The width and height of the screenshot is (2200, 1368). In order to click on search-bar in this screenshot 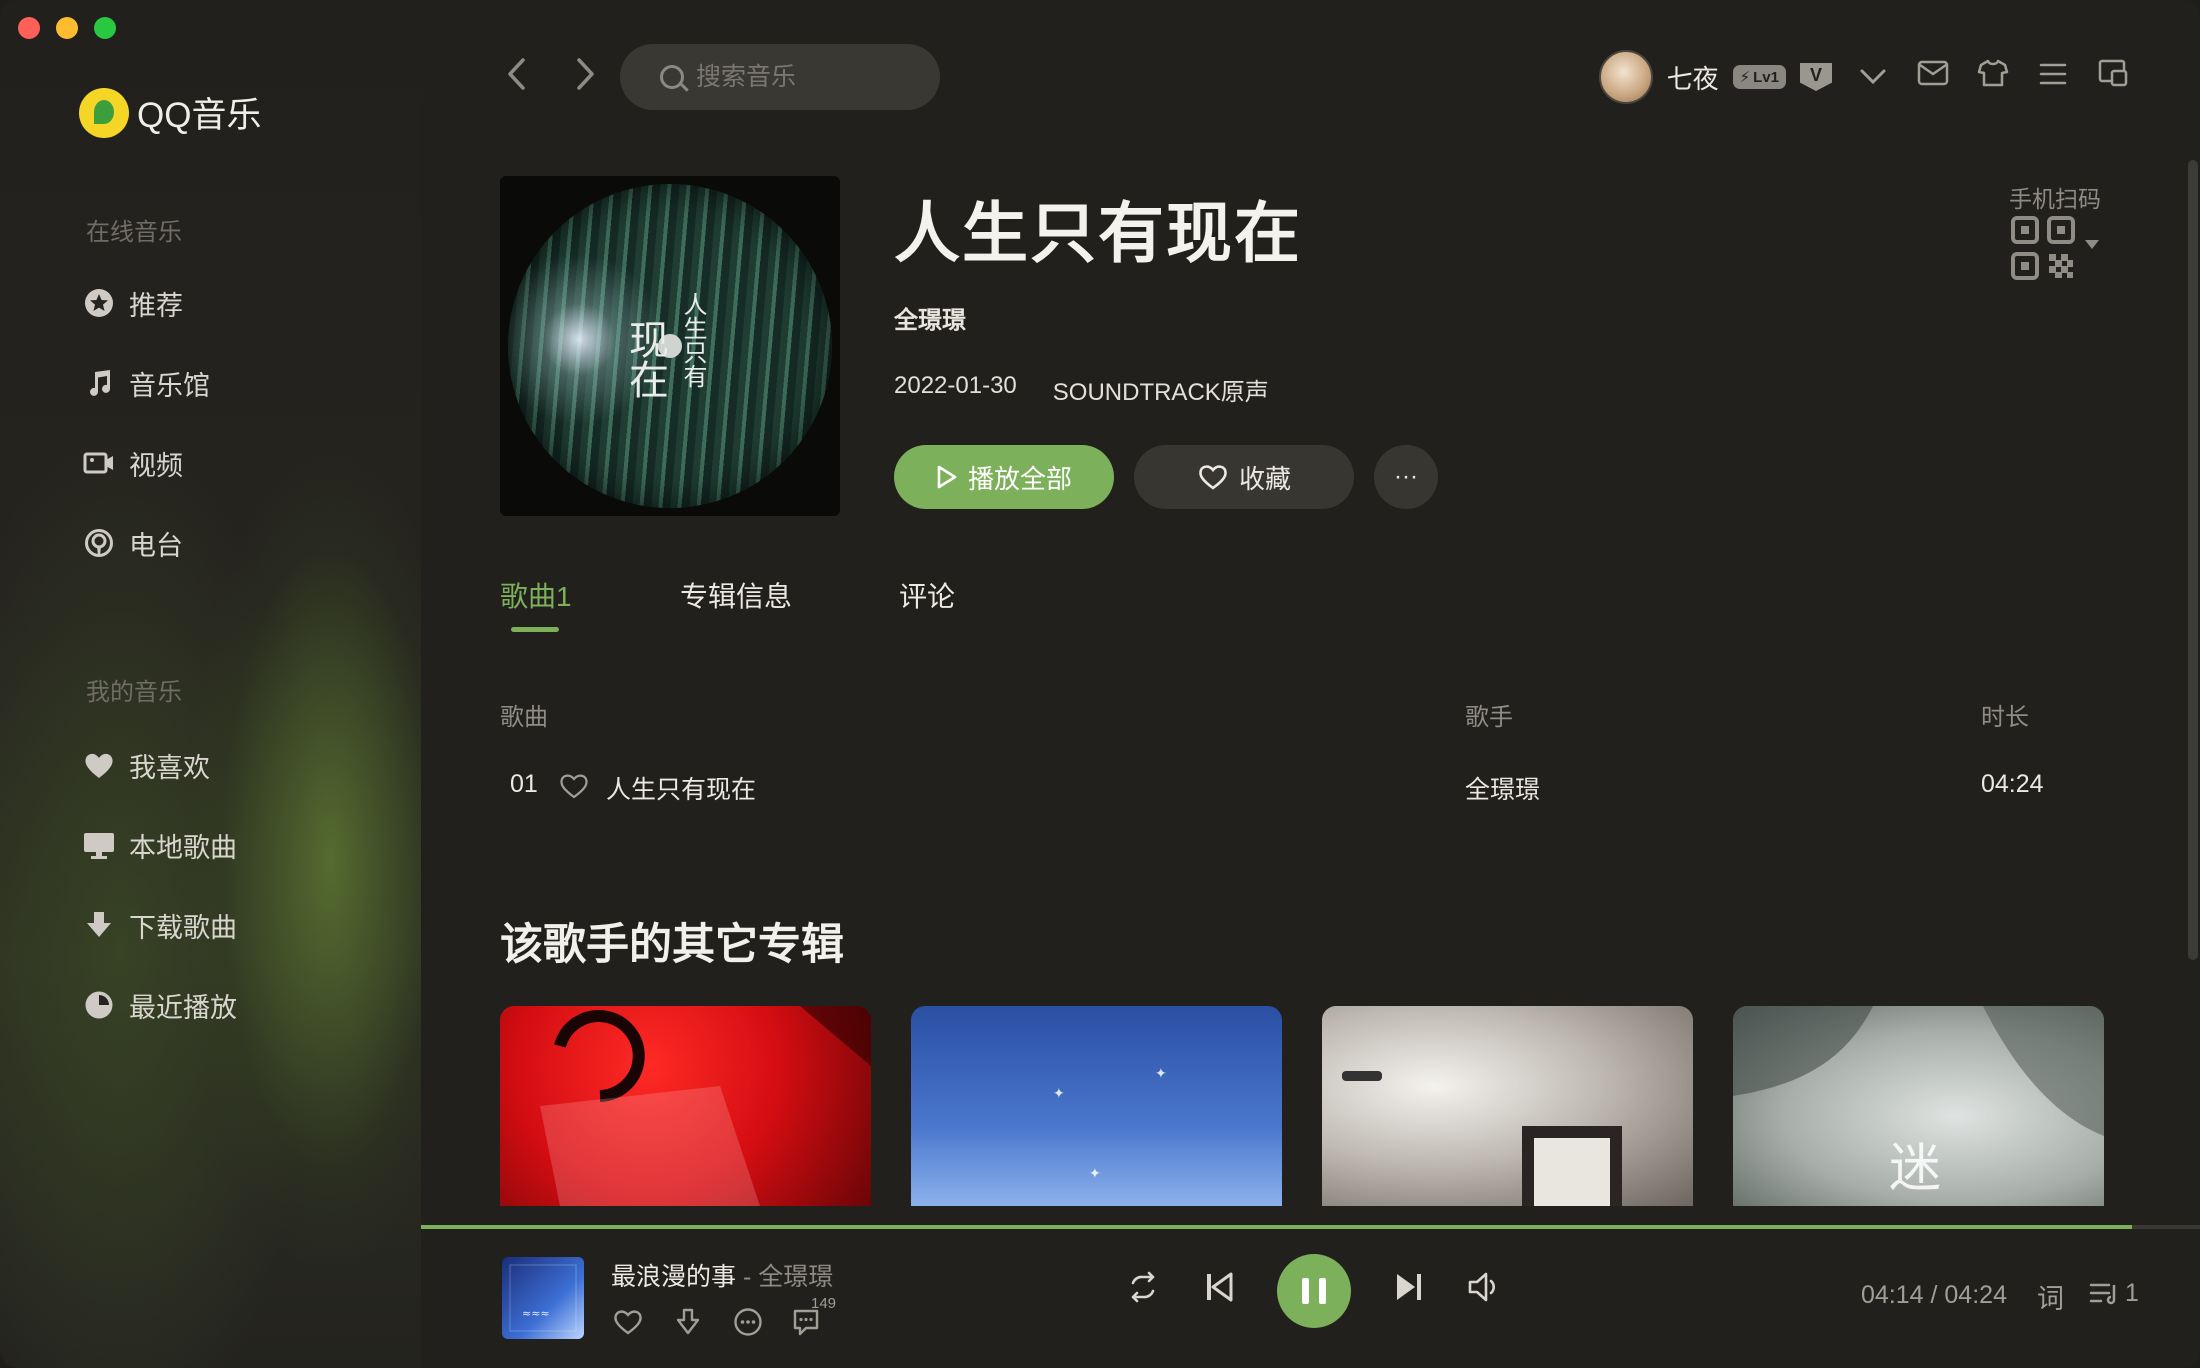, I will do `click(780, 77)`.